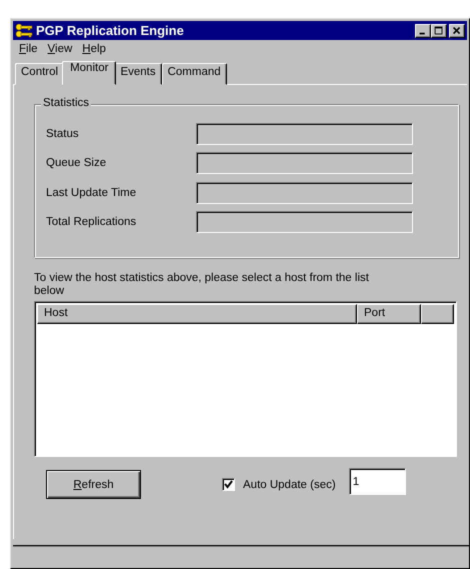 The width and height of the screenshot is (470, 569). What do you see at coordinates (63, 134) in the screenshot?
I see `field-label: Status` at bounding box center [63, 134].